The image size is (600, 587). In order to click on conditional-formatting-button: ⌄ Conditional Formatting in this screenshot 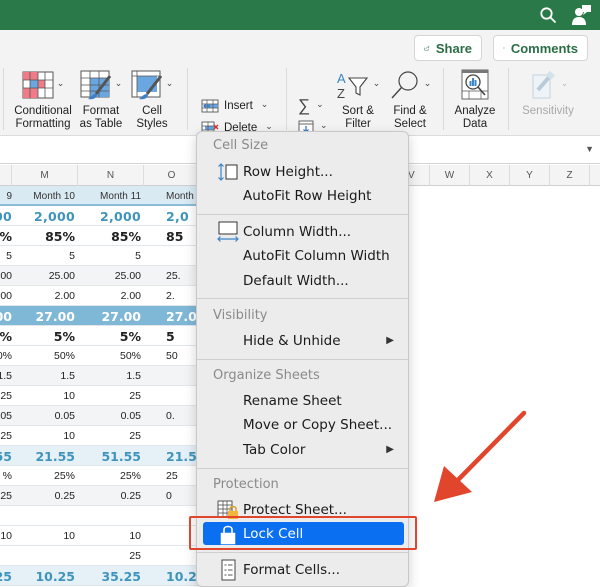, I will do `click(43, 100)`.